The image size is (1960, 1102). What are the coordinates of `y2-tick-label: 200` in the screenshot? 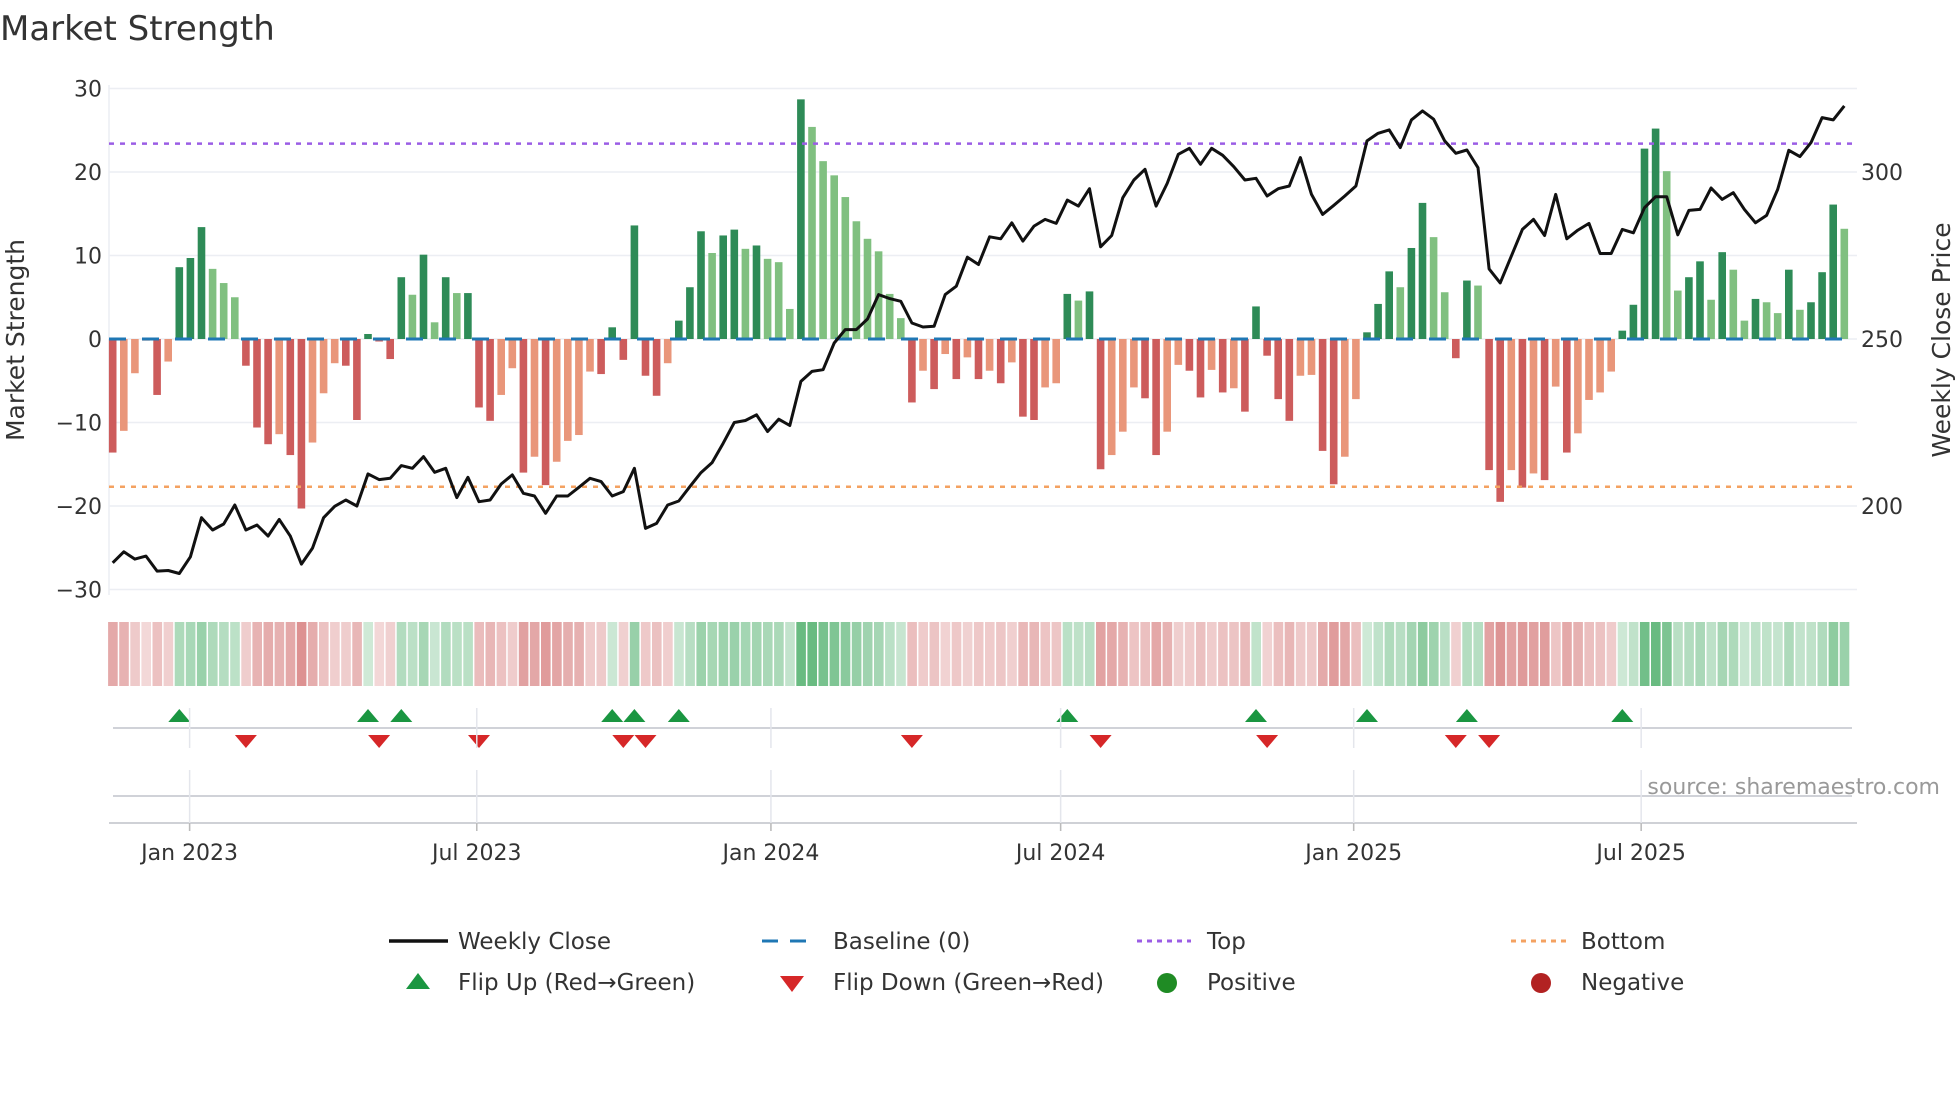 It's located at (1882, 507).